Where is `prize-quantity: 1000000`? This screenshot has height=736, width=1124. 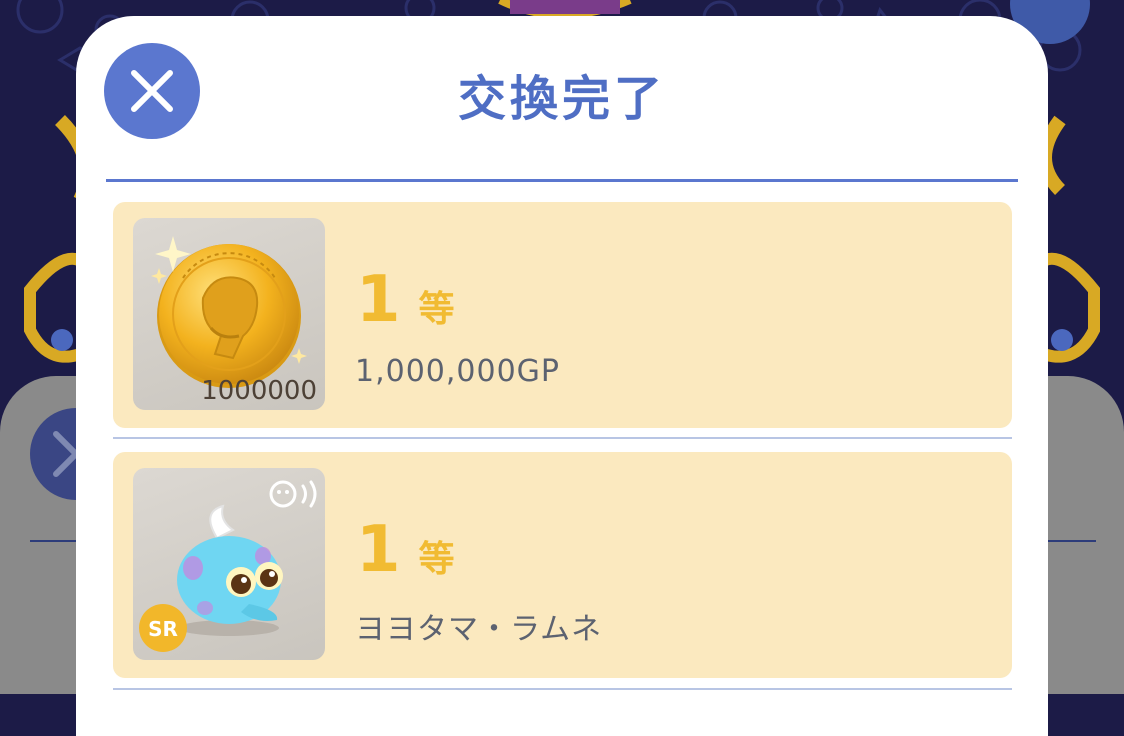 prize-quantity: 1000000 is located at coordinates (259, 391).